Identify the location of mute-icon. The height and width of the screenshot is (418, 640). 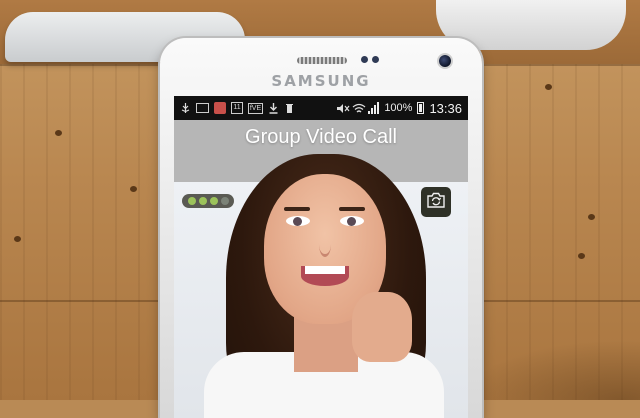
(343, 108).